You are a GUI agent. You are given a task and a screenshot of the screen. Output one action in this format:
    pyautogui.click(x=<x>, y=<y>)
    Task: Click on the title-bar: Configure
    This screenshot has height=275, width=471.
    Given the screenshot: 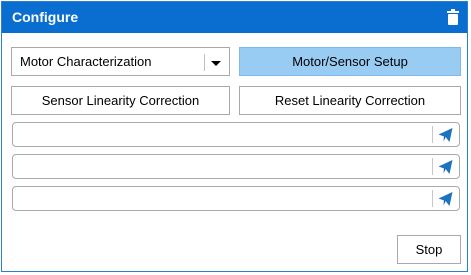 What is the action you would take?
    pyautogui.click(x=234, y=17)
    